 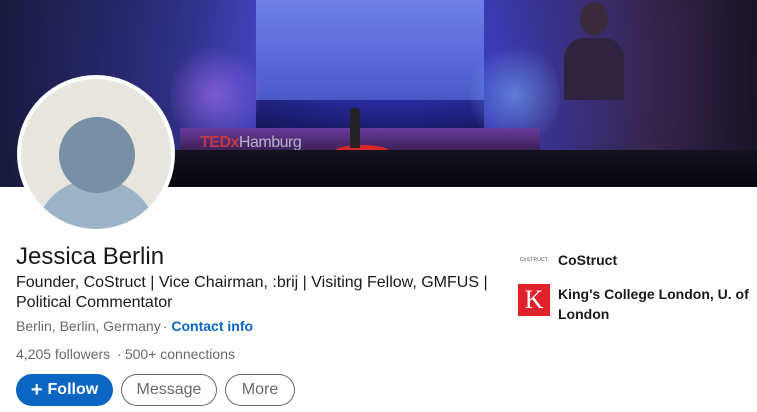 What do you see at coordinates (260, 390) in the screenshot?
I see `more-button: More` at bounding box center [260, 390].